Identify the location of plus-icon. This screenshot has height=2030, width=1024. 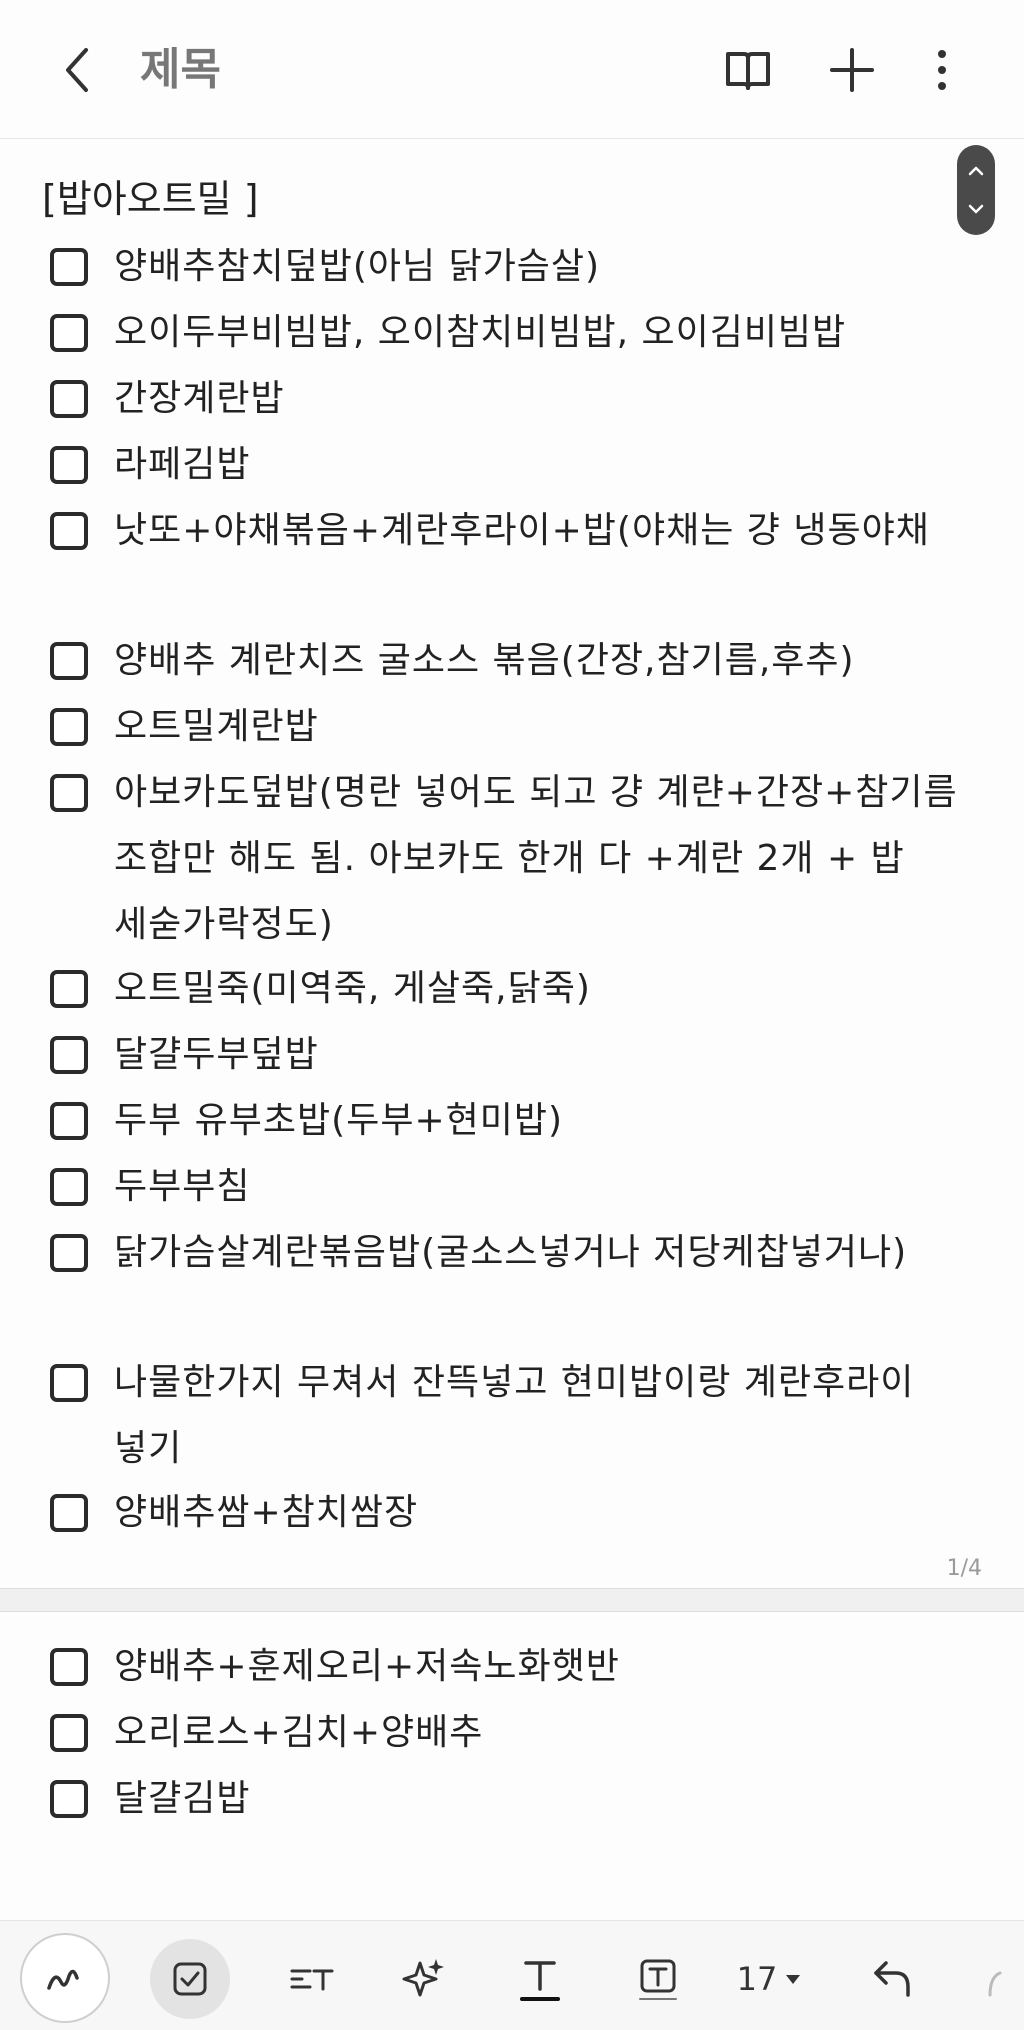
(852, 70).